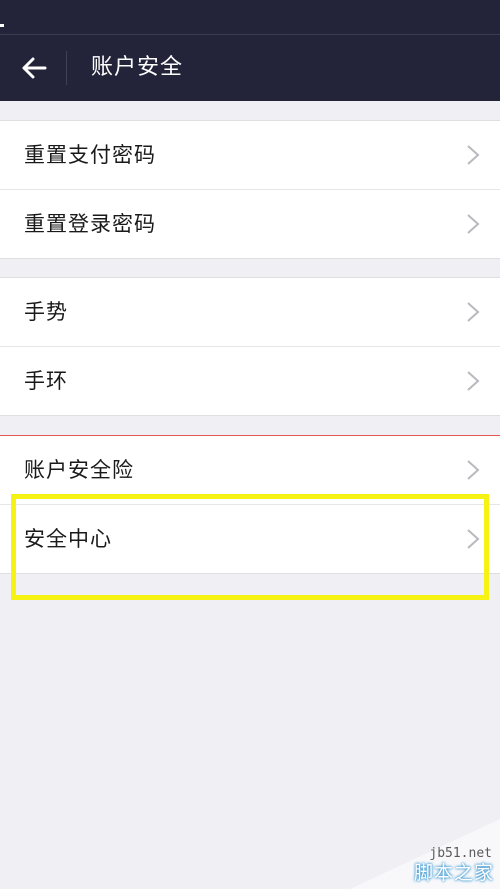 Image resolution: width=500 pixels, height=889 pixels. What do you see at coordinates (250, 17) in the screenshot?
I see `status-bar` at bounding box center [250, 17].